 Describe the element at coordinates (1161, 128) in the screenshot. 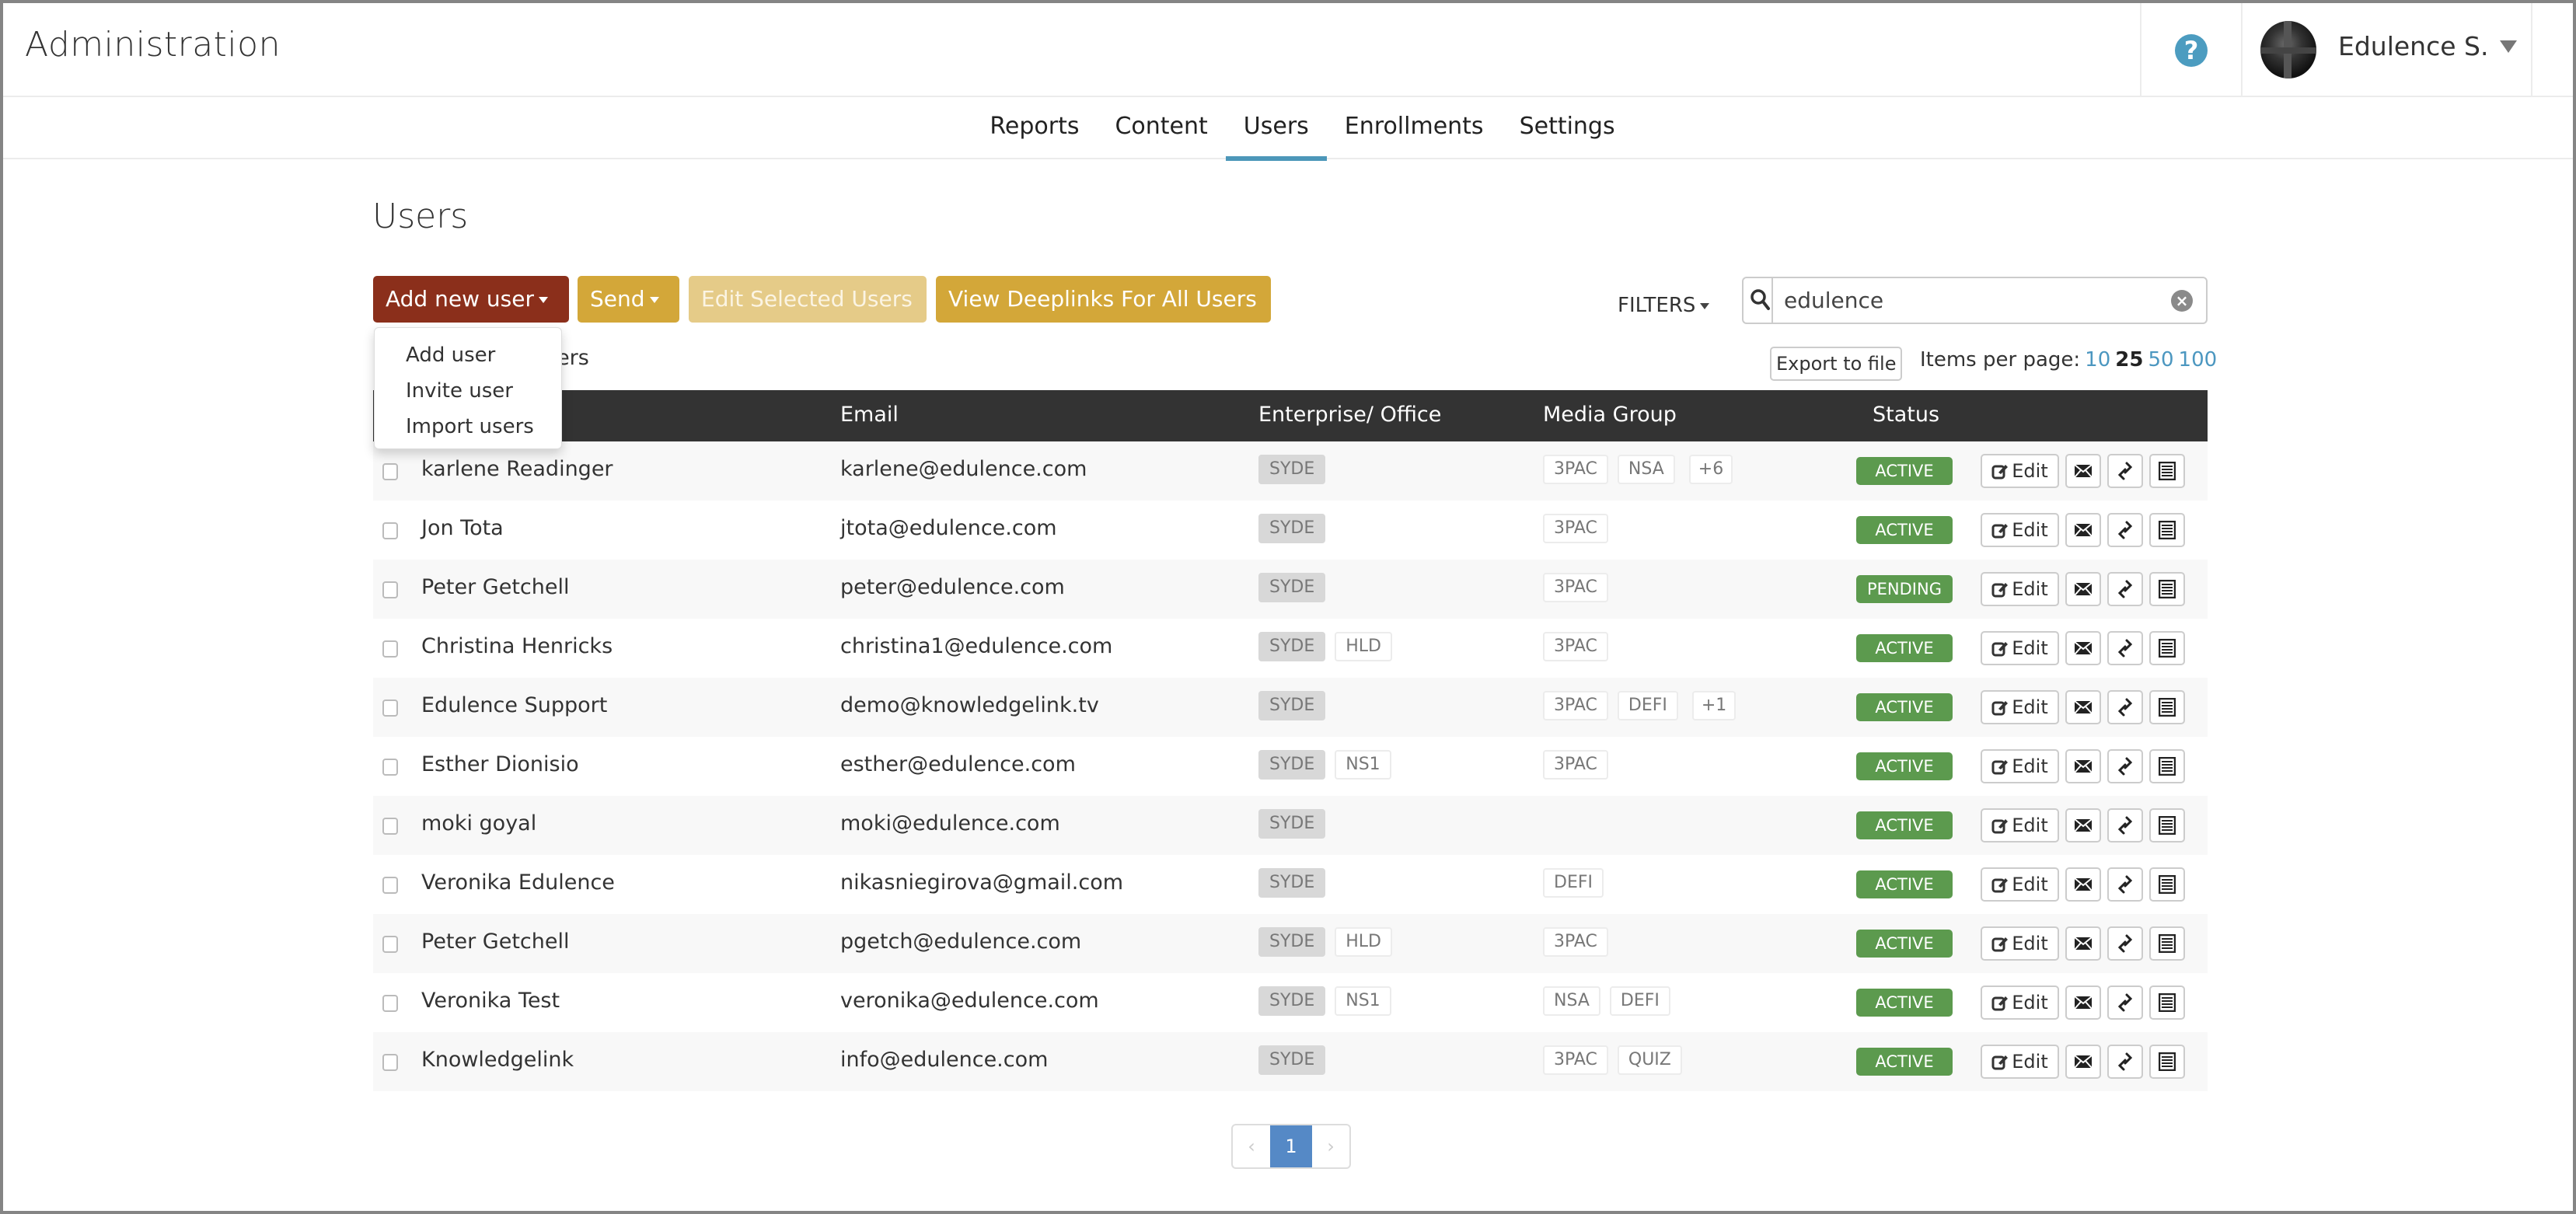

I see `tab-content: Content` at that location.